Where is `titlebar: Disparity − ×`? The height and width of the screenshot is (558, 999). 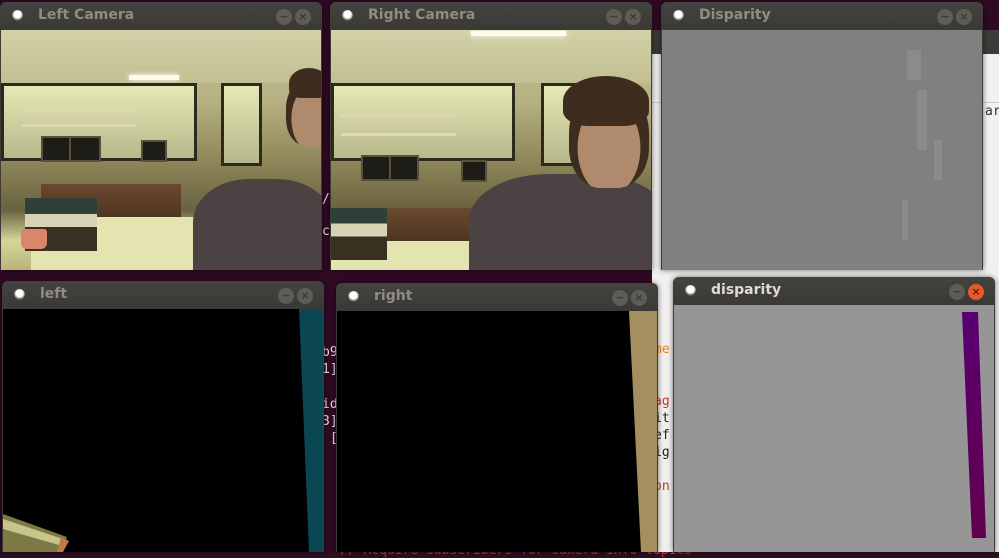 titlebar: Disparity − × is located at coordinates (822, 16).